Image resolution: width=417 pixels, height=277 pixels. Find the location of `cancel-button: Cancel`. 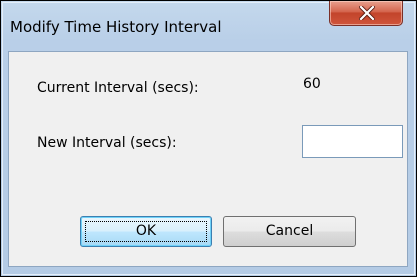

cancel-button: Cancel is located at coordinates (289, 231).